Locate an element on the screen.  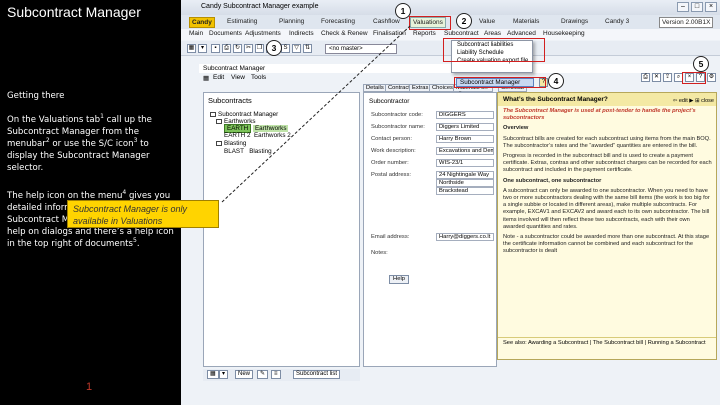
export-icon: ⇪ is located at coordinates (667, 77).